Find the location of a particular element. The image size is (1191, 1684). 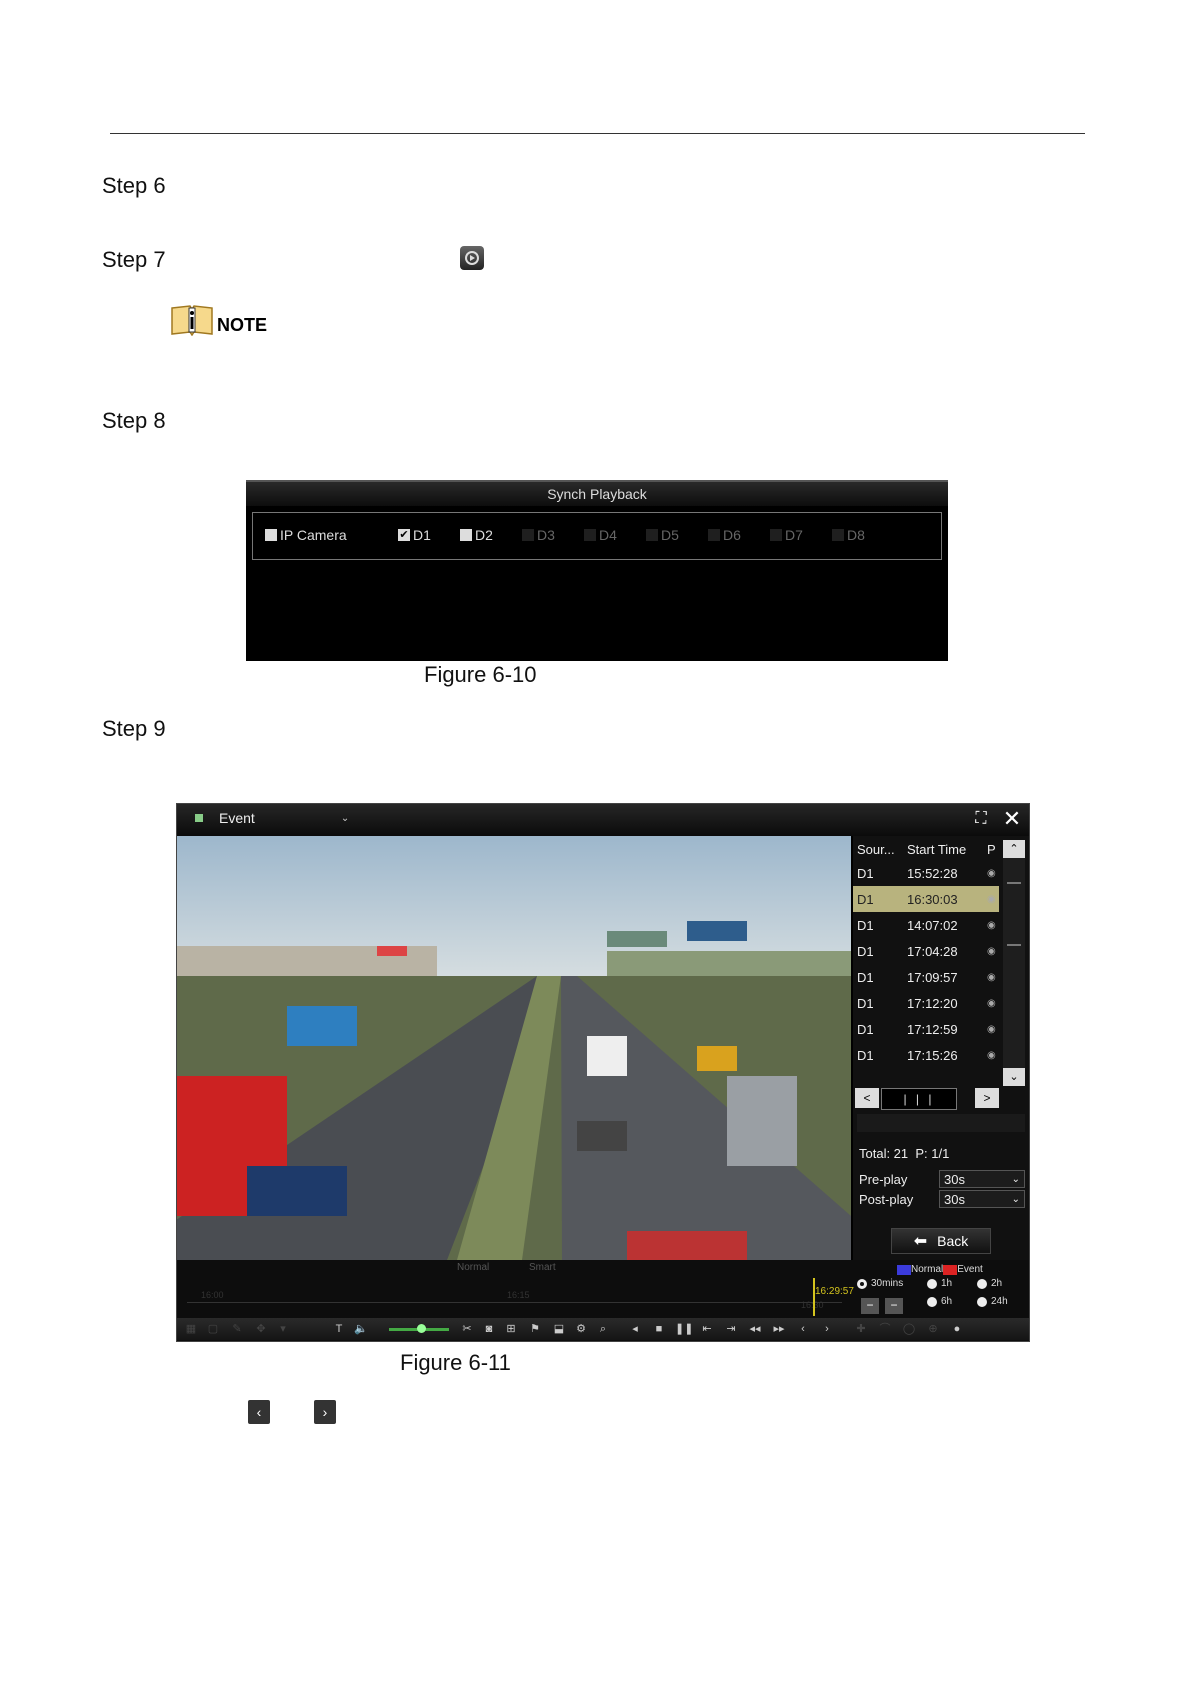

step-6-label: Step 6 is located at coordinates (134, 185).